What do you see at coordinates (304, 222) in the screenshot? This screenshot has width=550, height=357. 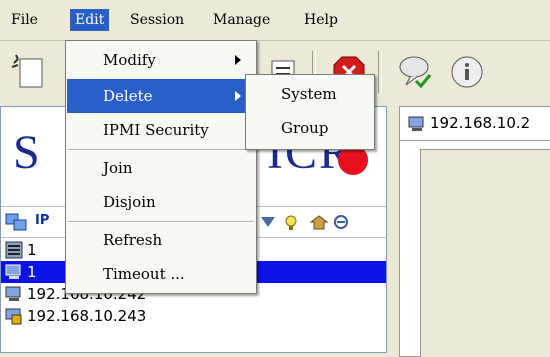 I see `tree-tools` at bounding box center [304, 222].